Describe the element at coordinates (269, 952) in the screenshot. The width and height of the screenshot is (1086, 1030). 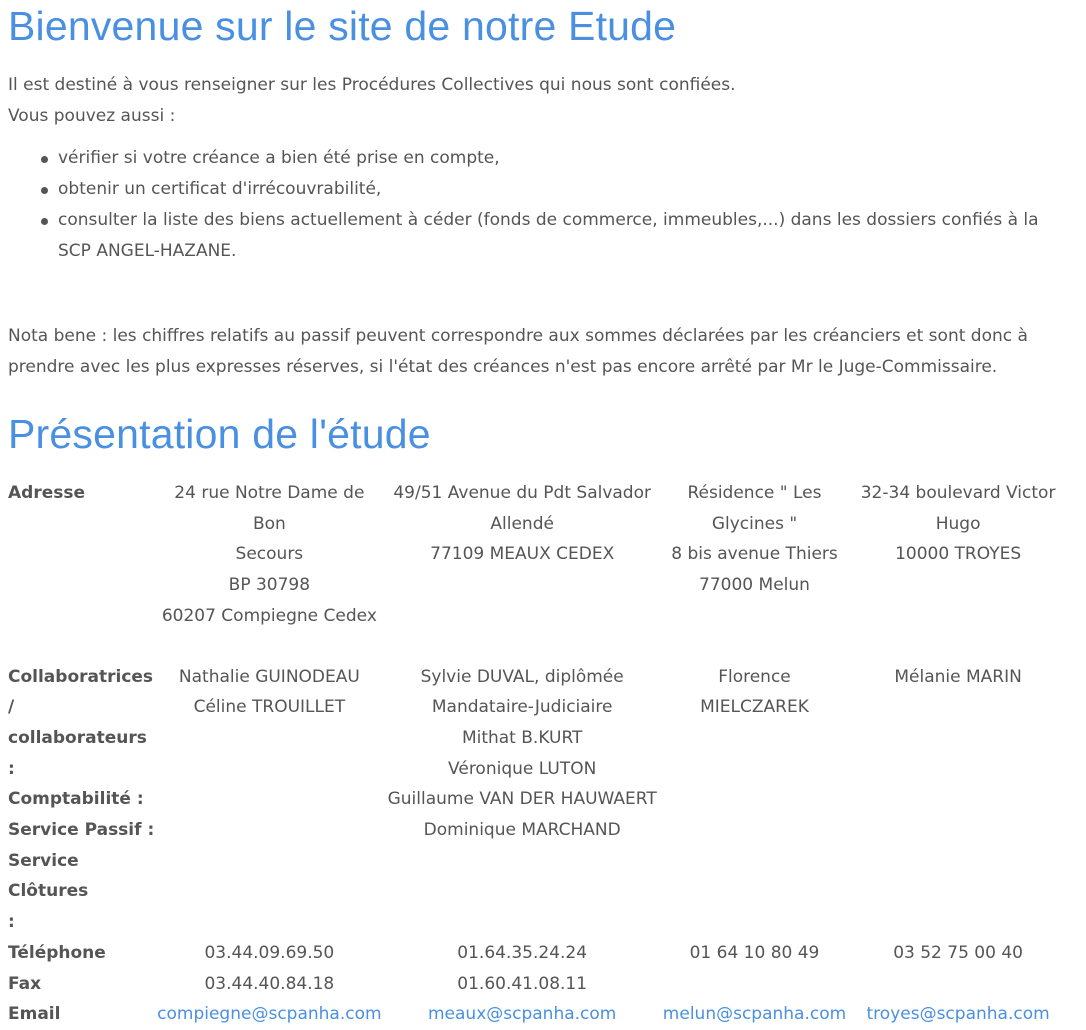
I see `office-phone: 03.44.09.69.50` at that location.